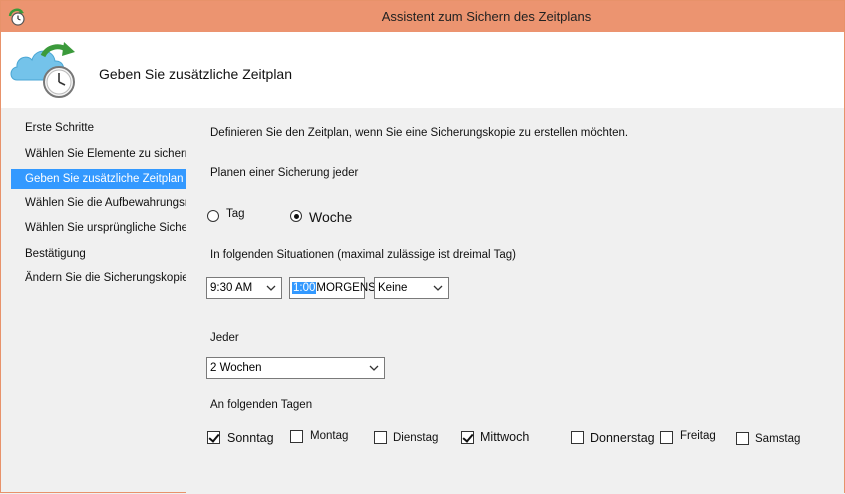 The width and height of the screenshot is (845, 494). Describe the element at coordinates (224, 338) in the screenshot. I see `every-label: Jeder` at that location.